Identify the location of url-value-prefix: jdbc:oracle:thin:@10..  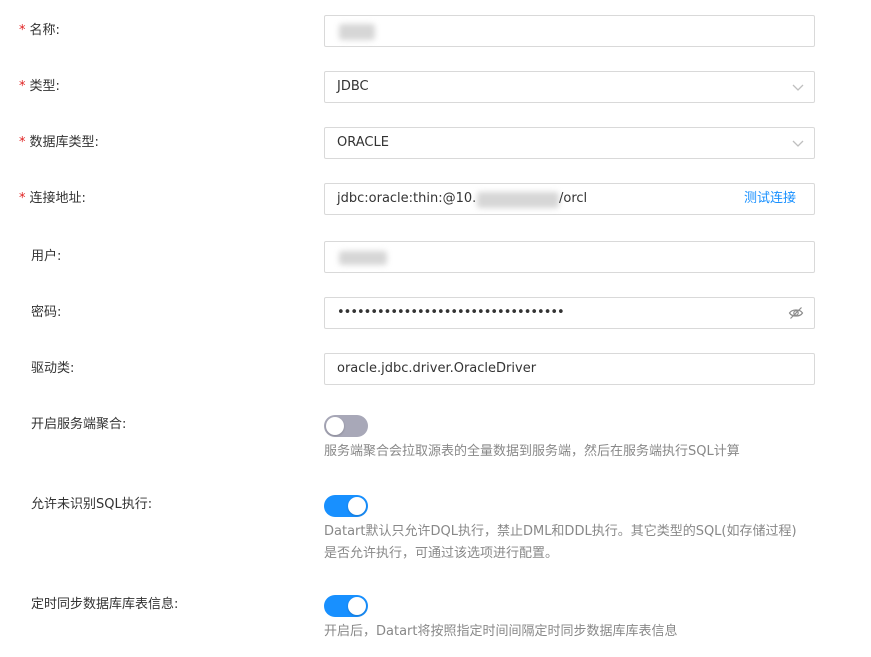
(407, 198).